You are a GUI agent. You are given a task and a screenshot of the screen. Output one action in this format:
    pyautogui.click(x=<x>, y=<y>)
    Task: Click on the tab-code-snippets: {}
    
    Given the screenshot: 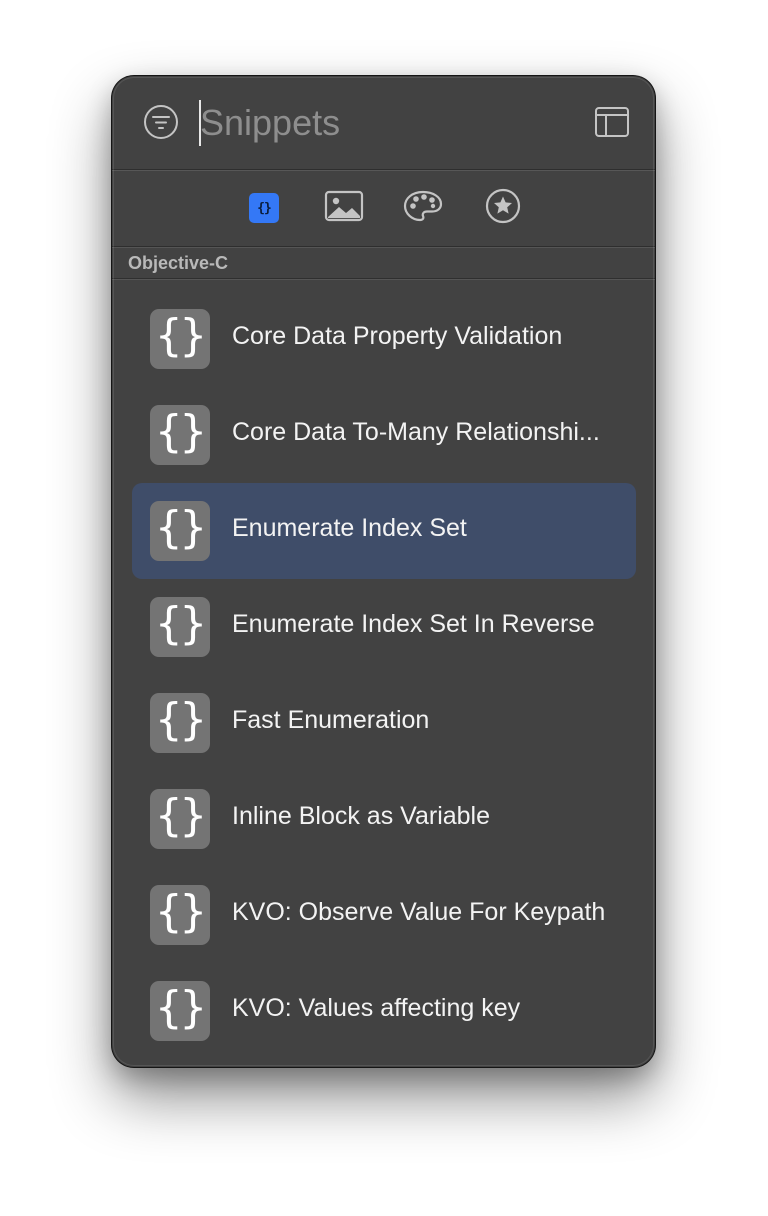 What is the action you would take?
    pyautogui.click(x=264, y=208)
    